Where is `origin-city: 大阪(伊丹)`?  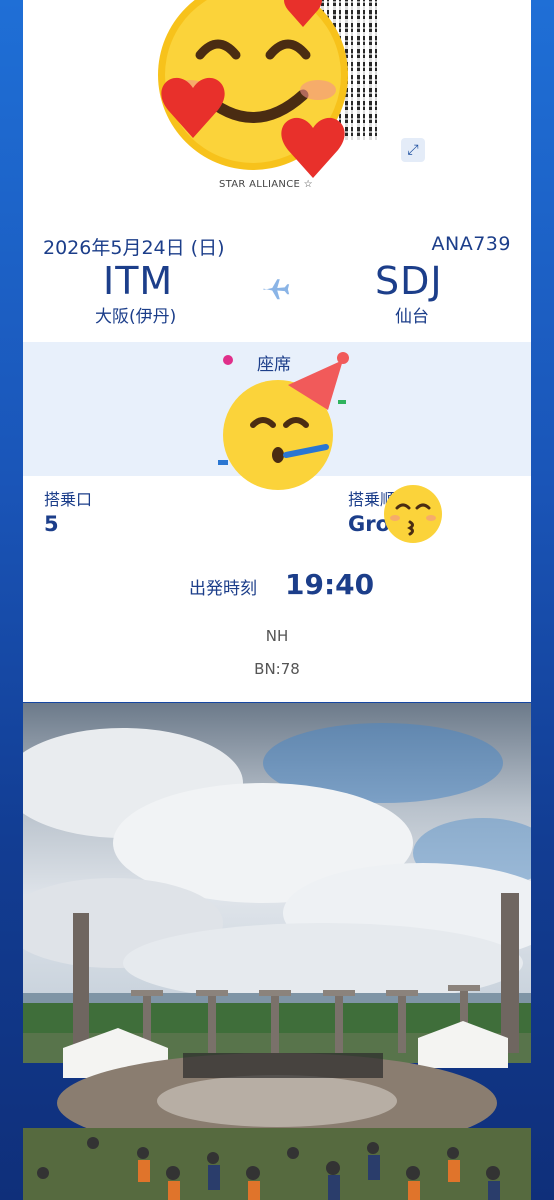 origin-city: 大阪(伊丹) is located at coordinates (136, 317).